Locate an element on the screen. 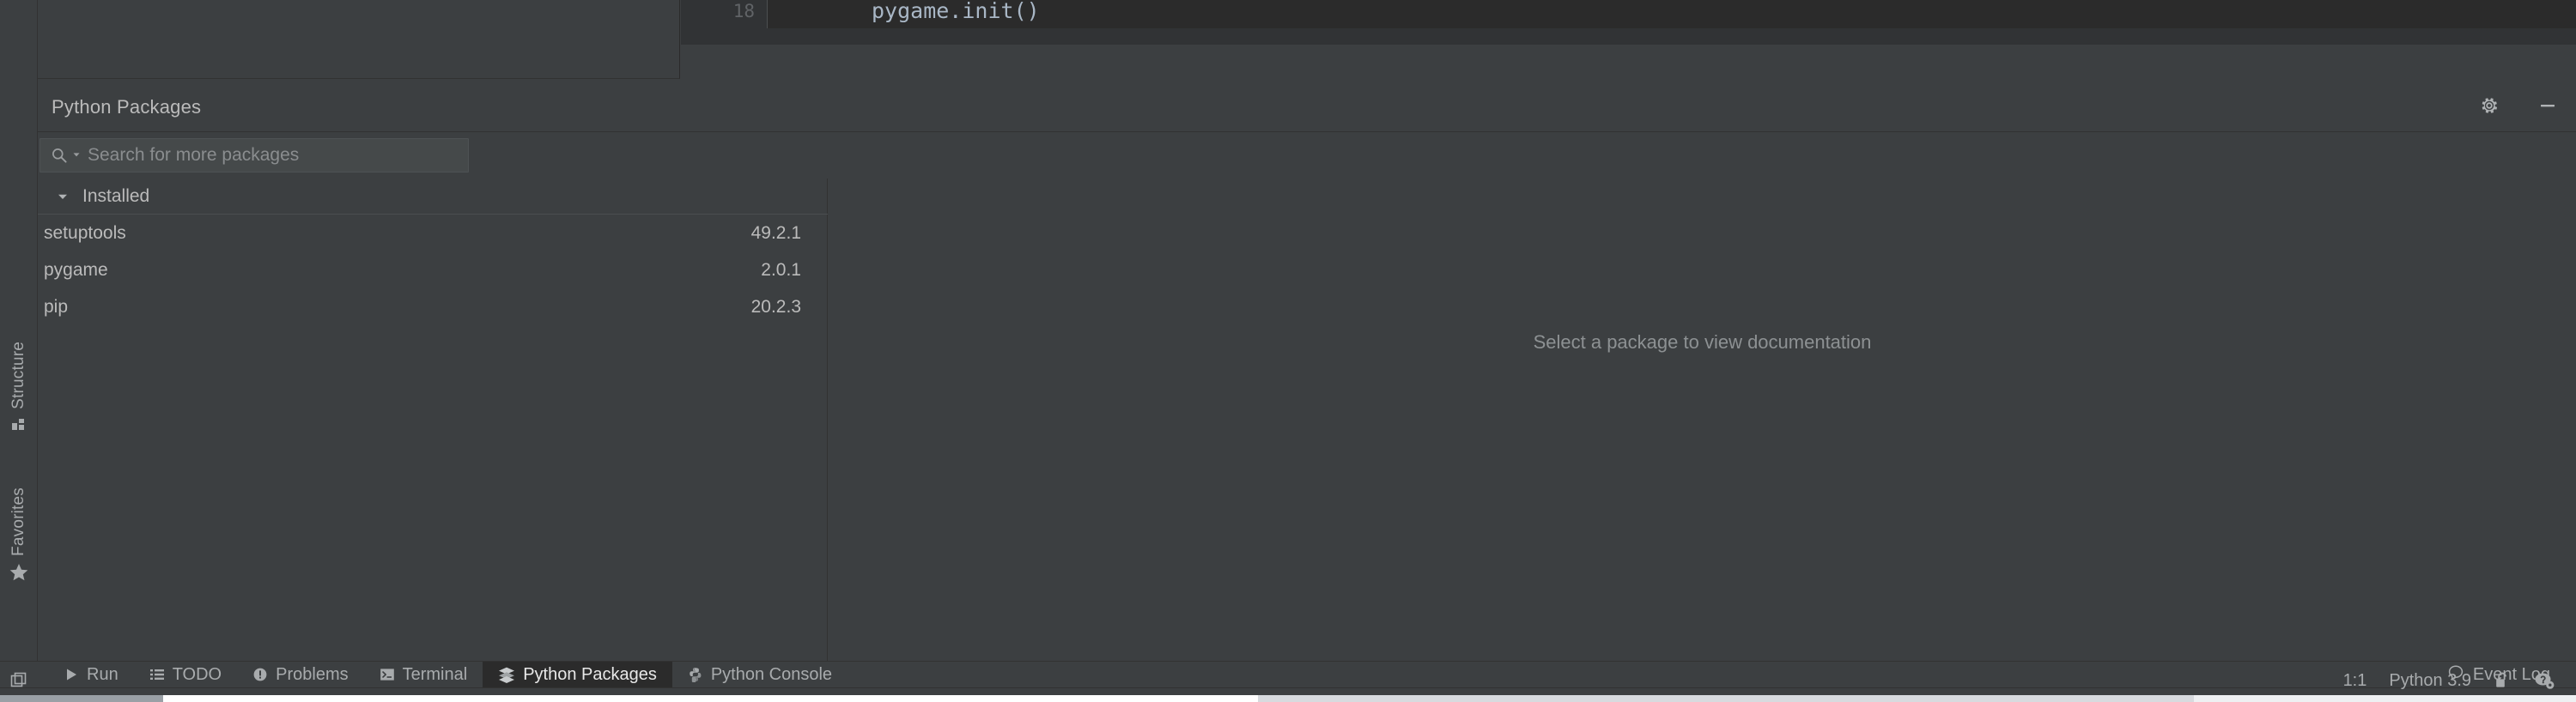 The width and height of the screenshot is (2576, 702). structure-grid-icon is located at coordinates (19, 426).